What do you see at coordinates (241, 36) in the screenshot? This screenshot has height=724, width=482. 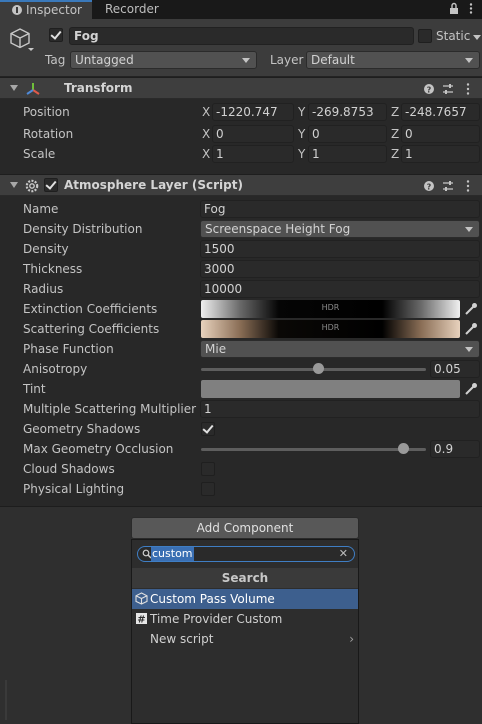 I see `object-name-field: Fog` at bounding box center [241, 36].